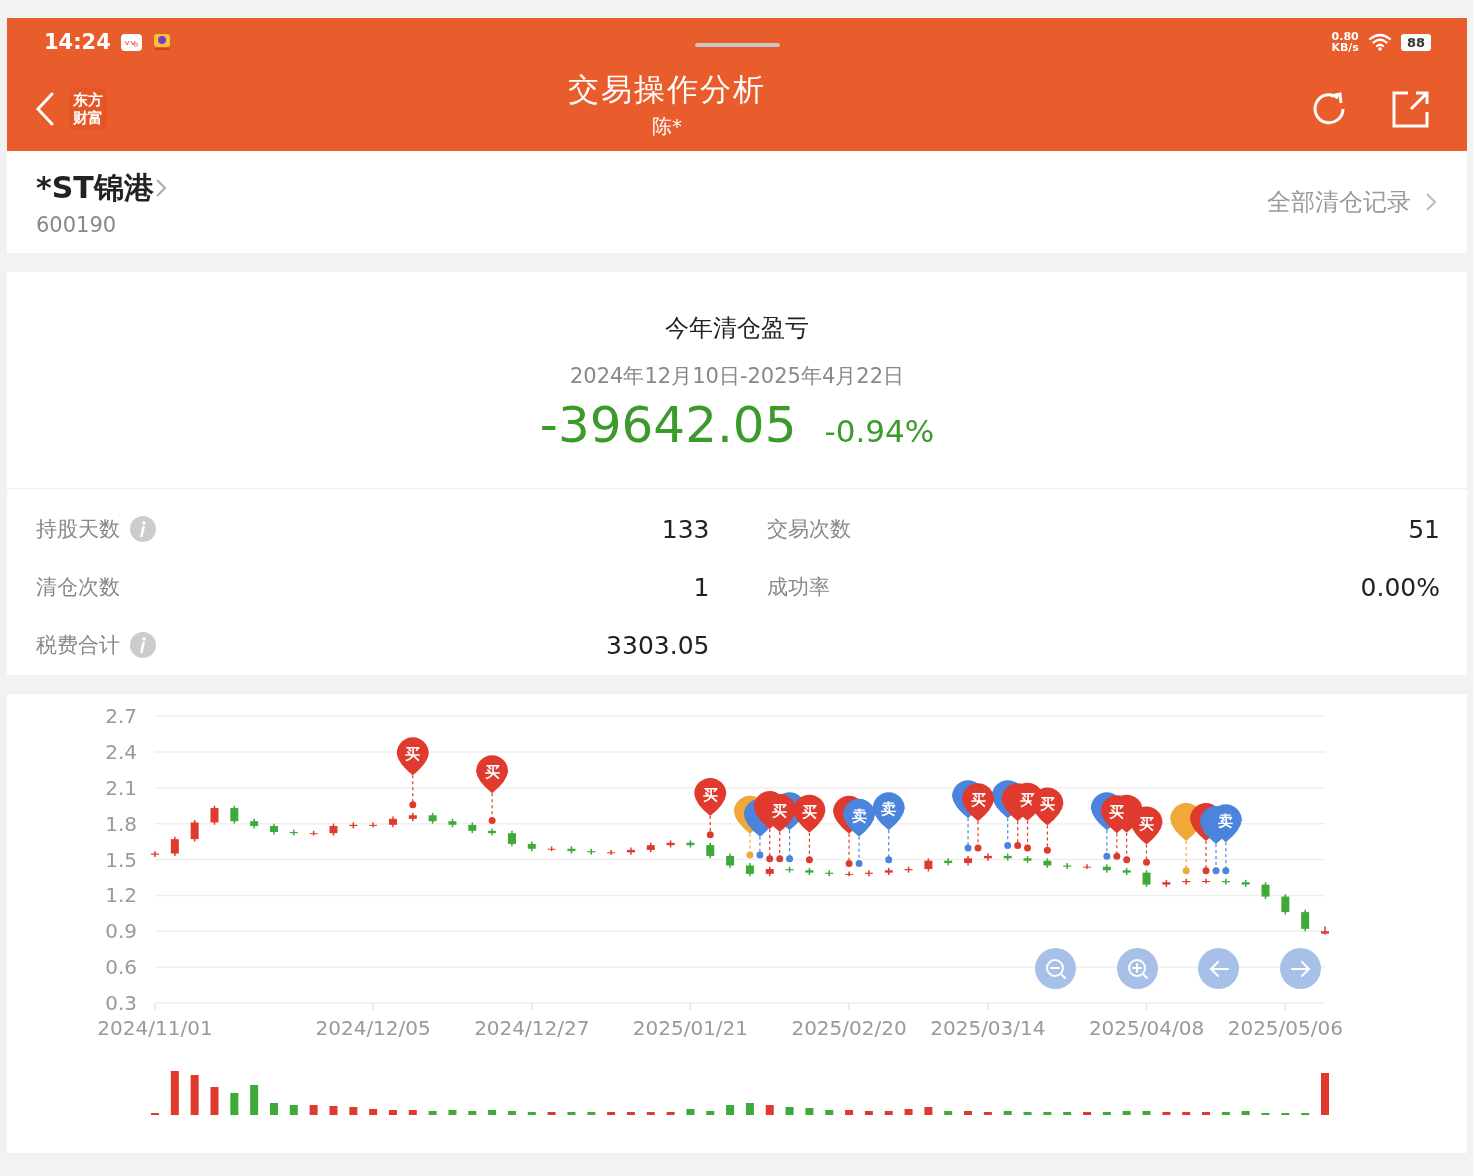 The image size is (1473, 1176). What do you see at coordinates (1400, 587) in the screenshot?
I see `stat-value: 0.00%` at bounding box center [1400, 587].